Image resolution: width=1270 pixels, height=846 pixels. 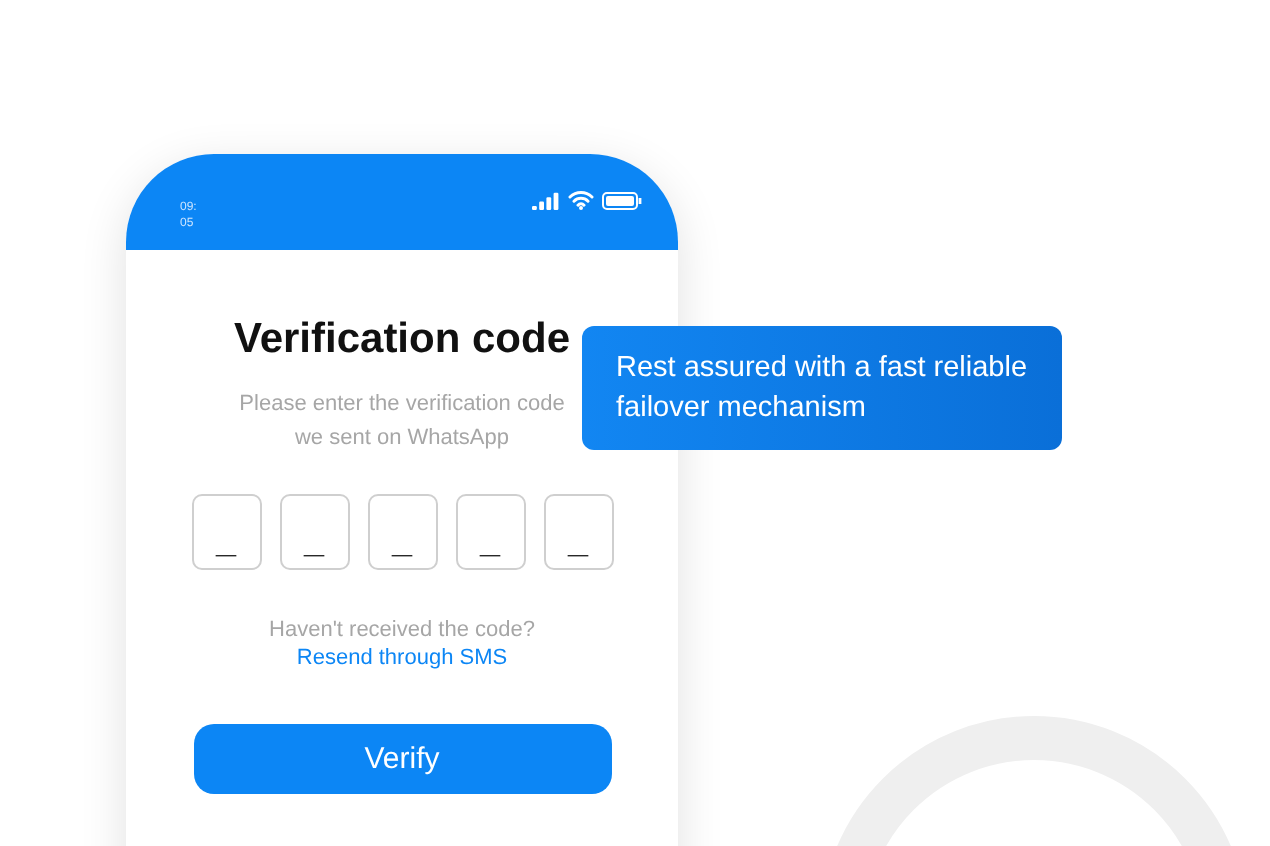 What do you see at coordinates (402, 422) in the screenshot?
I see `instruction-text: Please enter the verification code we sent on WhatsApp` at bounding box center [402, 422].